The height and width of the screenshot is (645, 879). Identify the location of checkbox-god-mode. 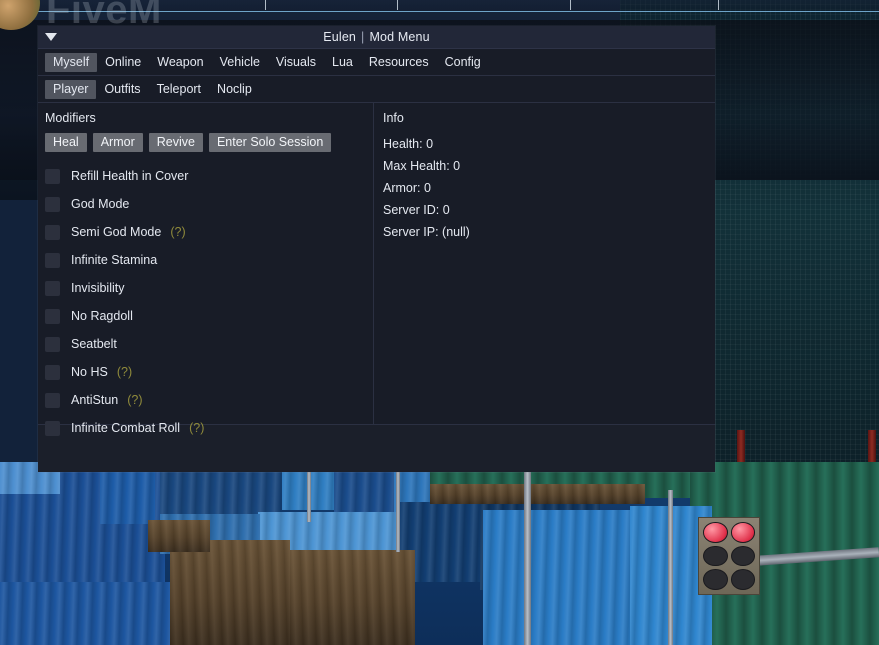
(52, 204).